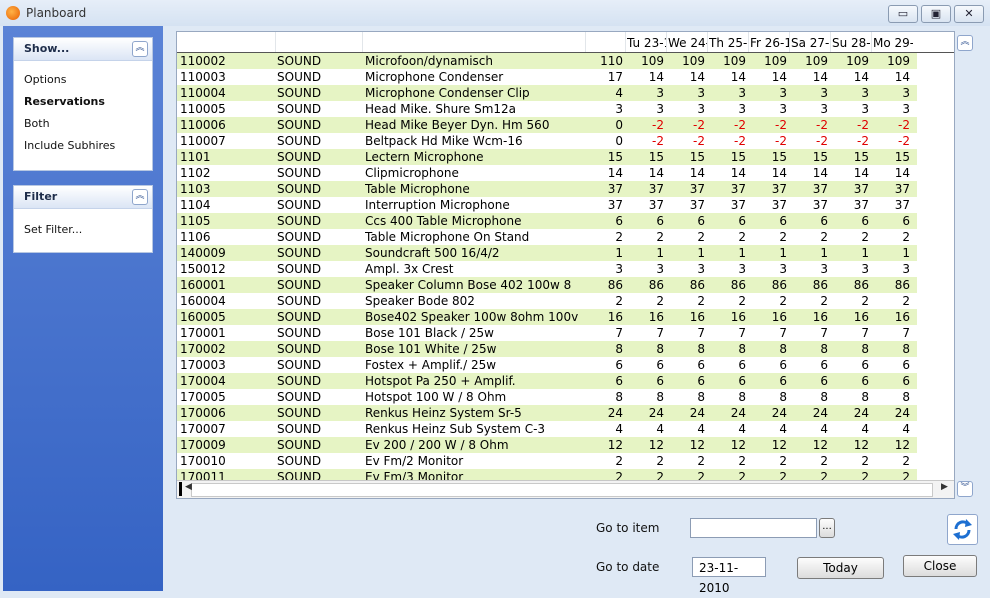 This screenshot has width=990, height=598. I want to click on horizontal-scroll-thumb, so click(562, 490).